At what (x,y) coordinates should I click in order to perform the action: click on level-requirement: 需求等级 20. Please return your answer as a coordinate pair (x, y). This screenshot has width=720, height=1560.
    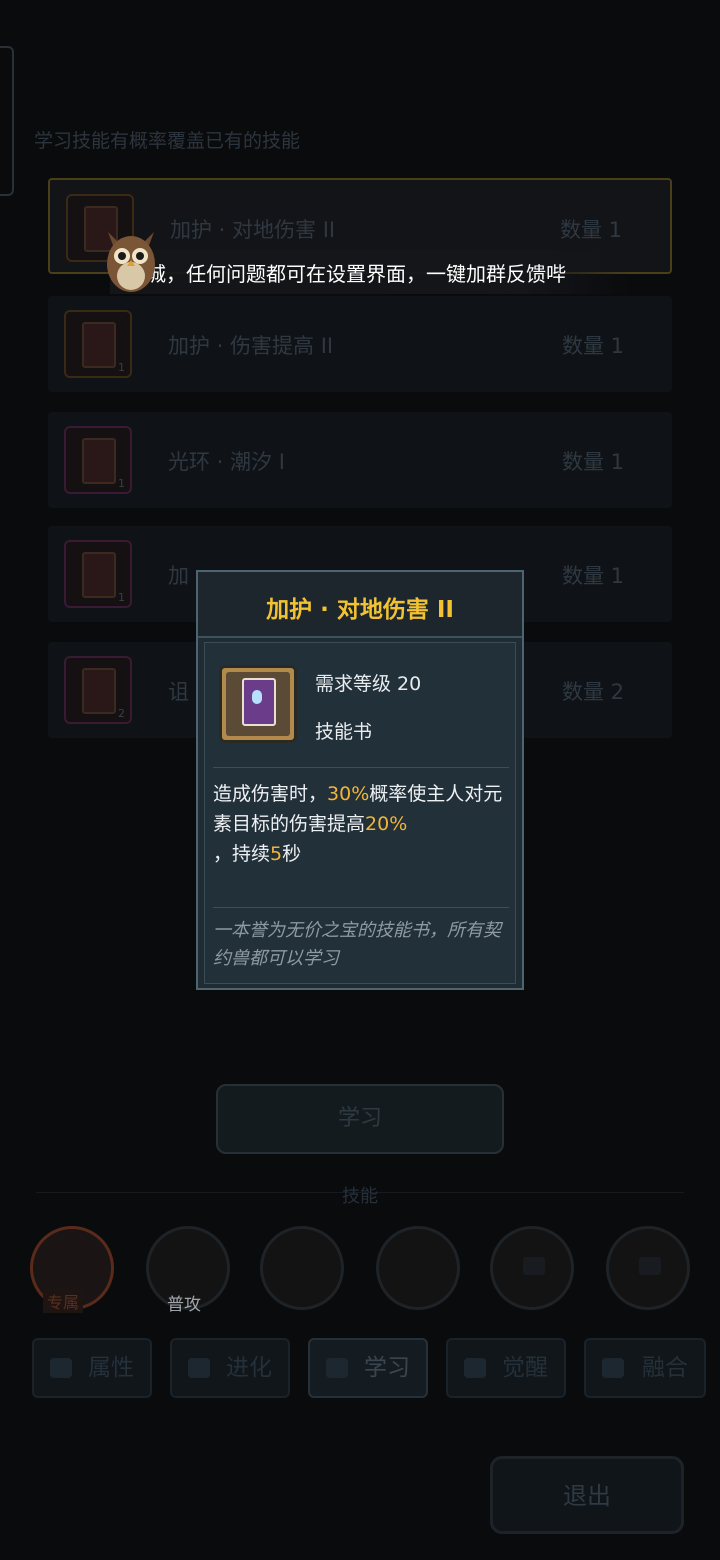
    Looking at the image, I should click on (368, 684).